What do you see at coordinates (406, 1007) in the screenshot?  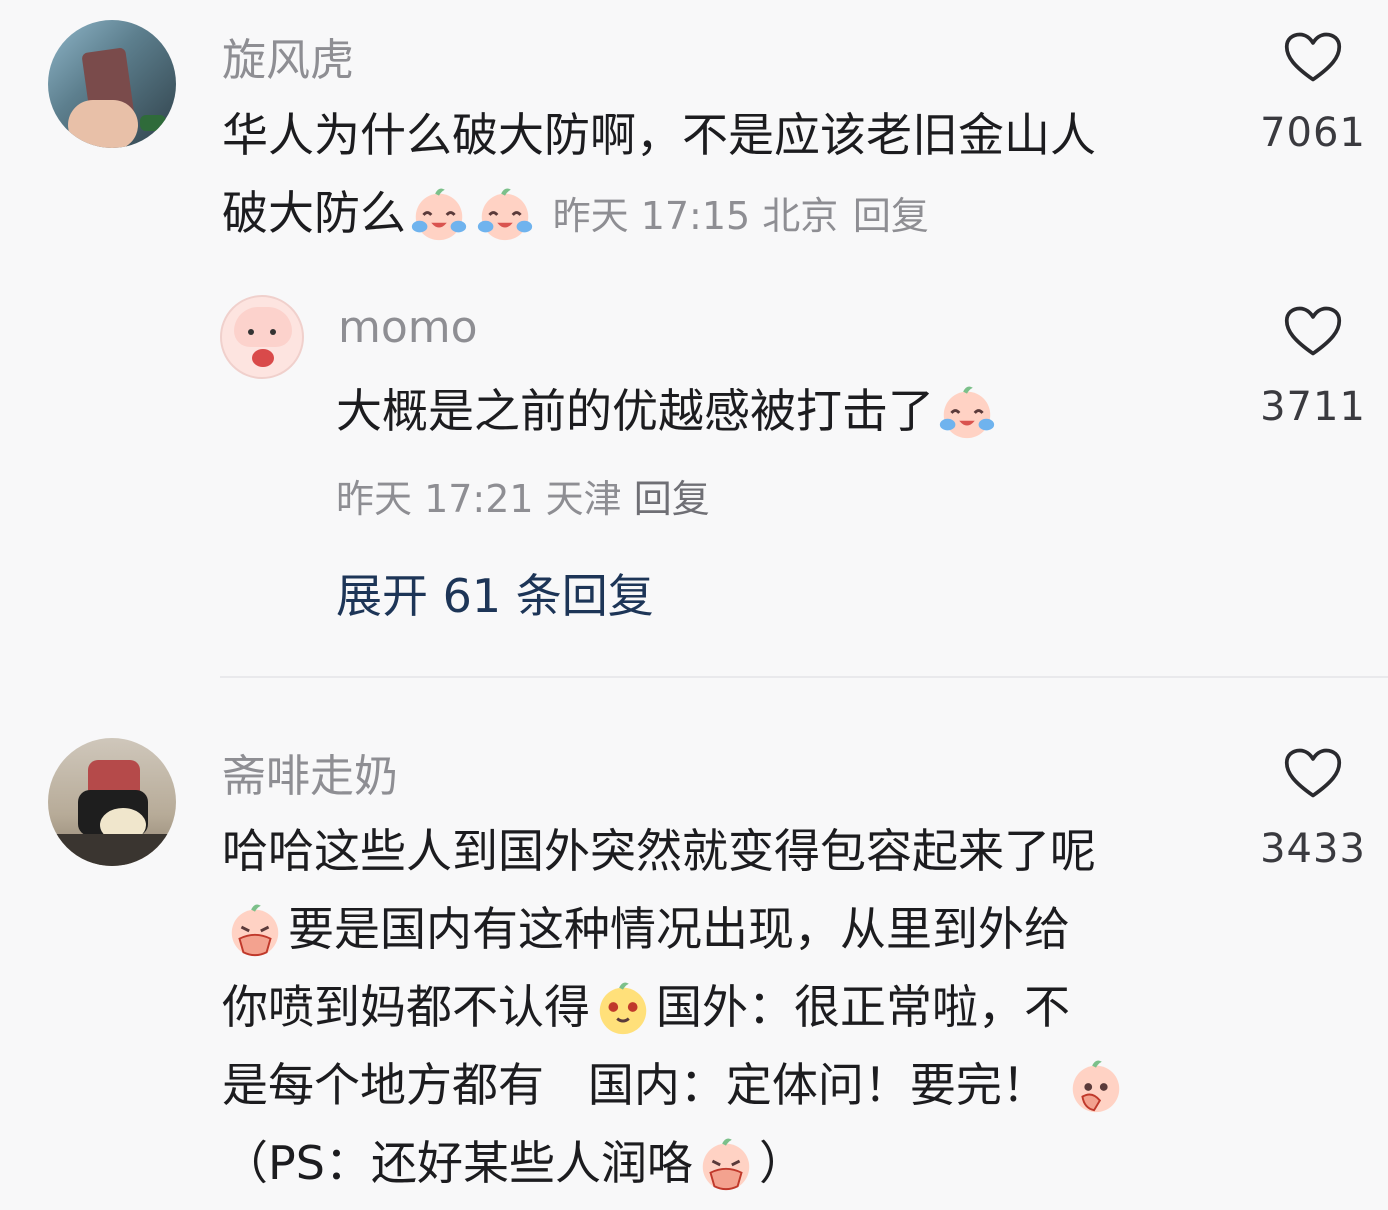 I see `comment-text-fragment: 你喷到妈都不认得` at bounding box center [406, 1007].